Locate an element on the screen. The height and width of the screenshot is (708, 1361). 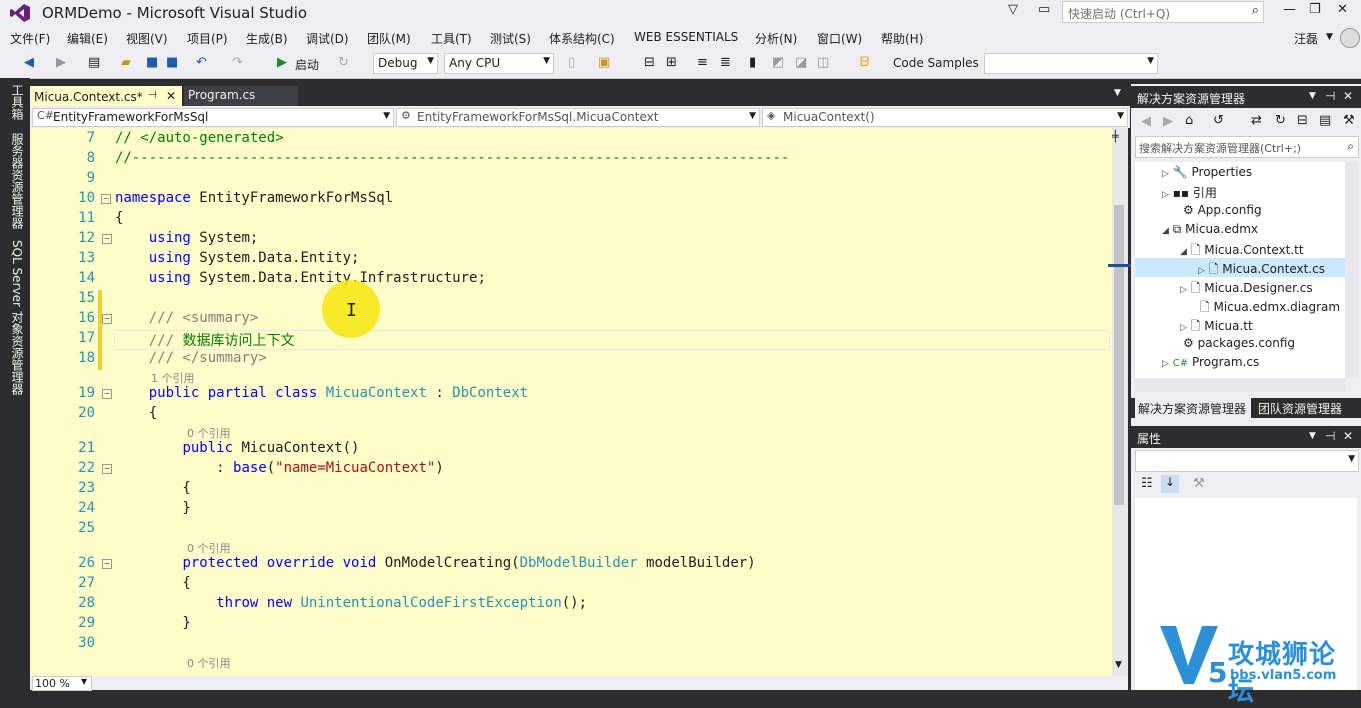
avatar is located at coordinates (1350, 38).